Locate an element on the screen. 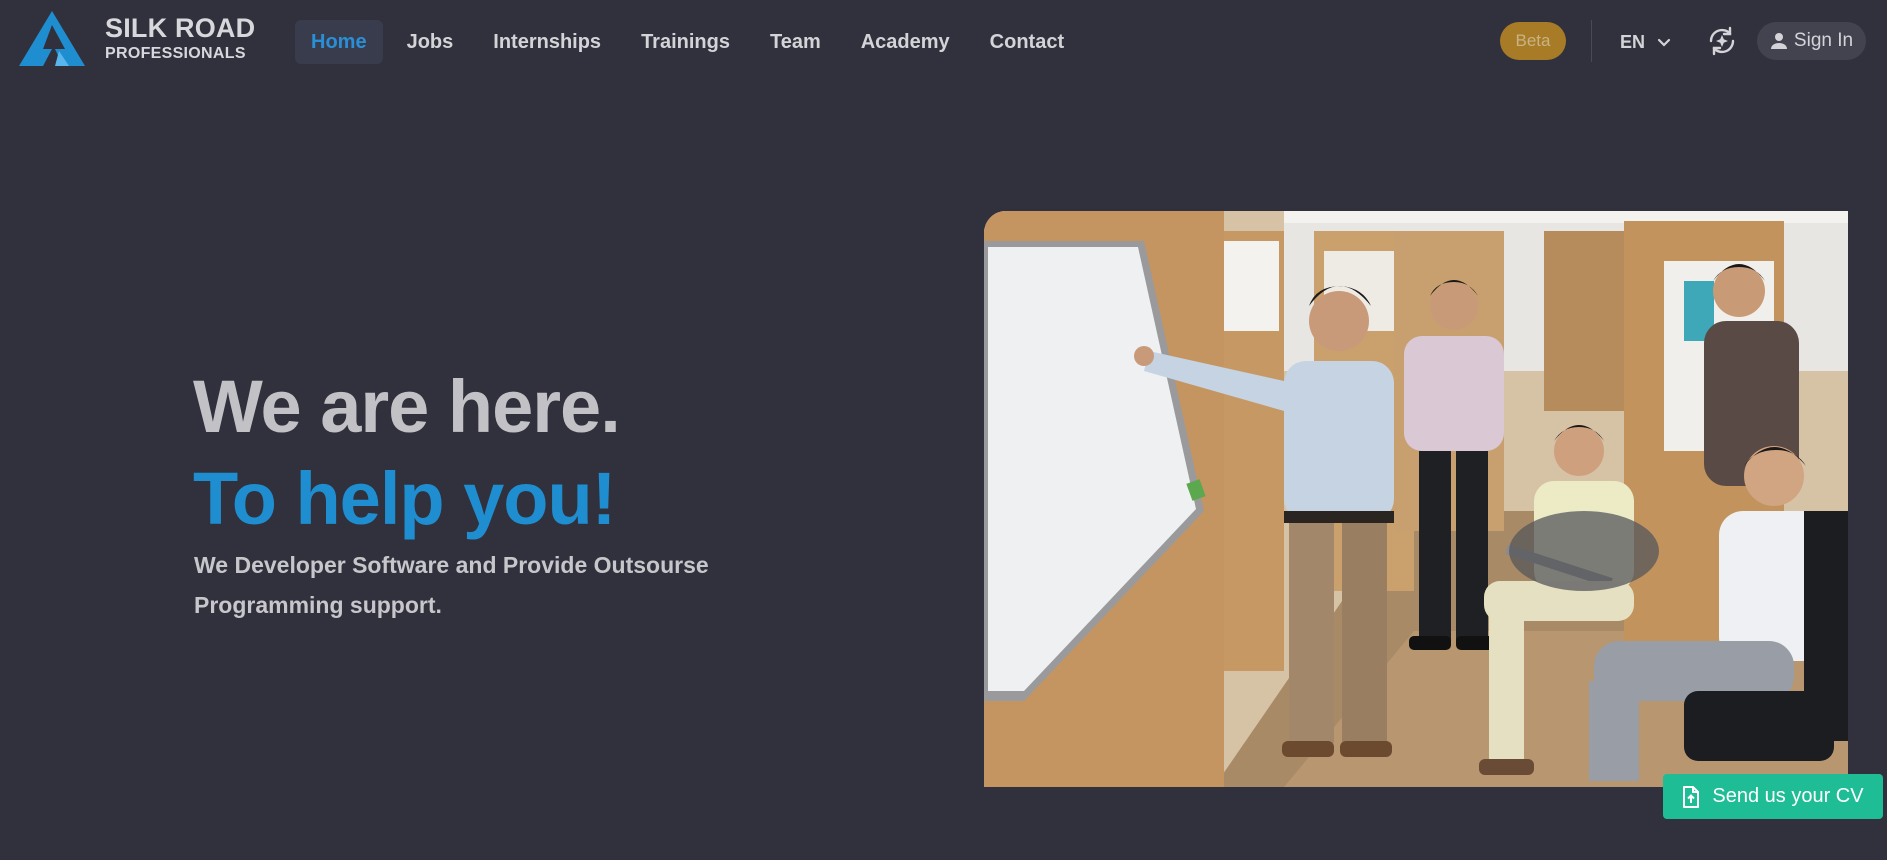 The image size is (1887, 860). nav-item-contact: Contact is located at coordinates (1027, 42).